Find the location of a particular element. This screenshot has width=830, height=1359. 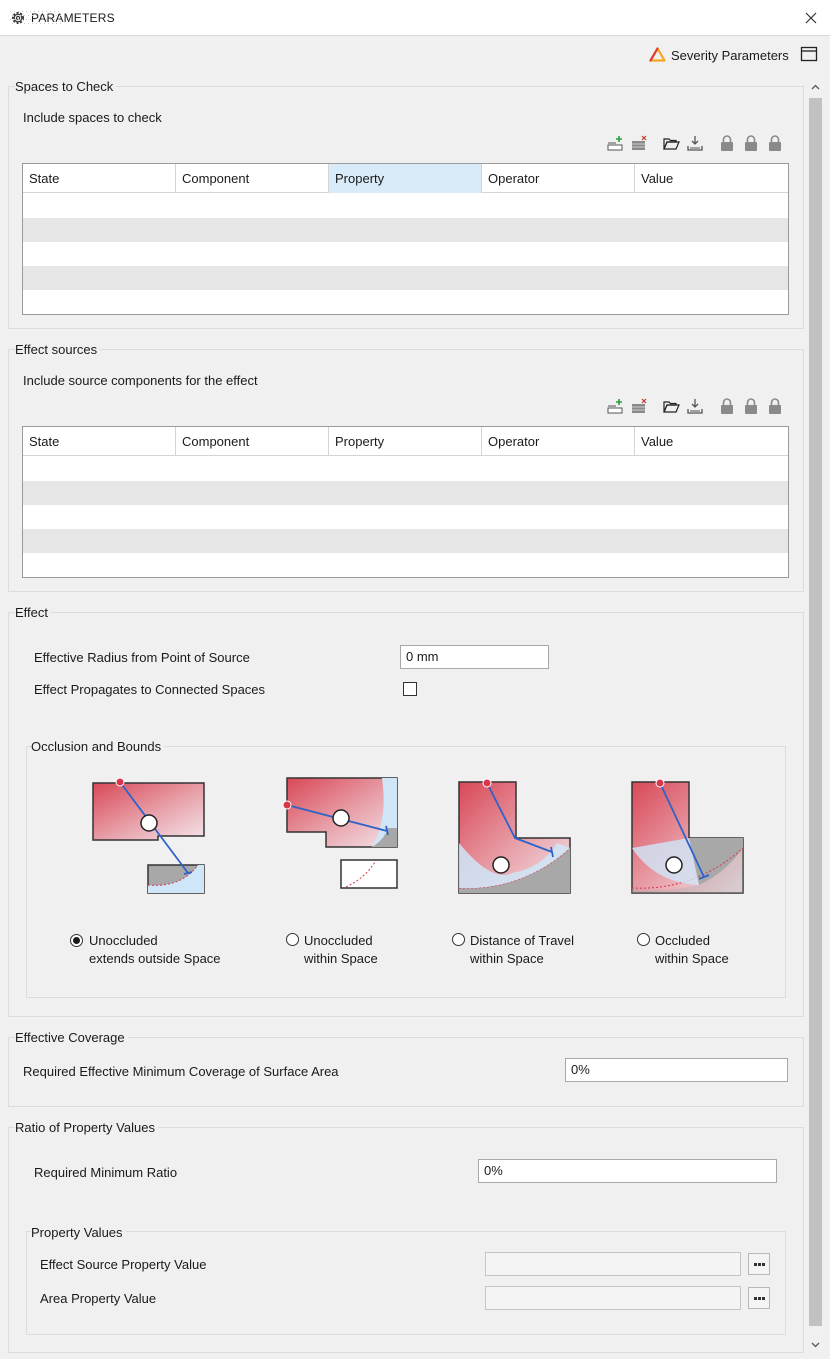

diagram-unoccluded-within is located at coordinates (340, 833).